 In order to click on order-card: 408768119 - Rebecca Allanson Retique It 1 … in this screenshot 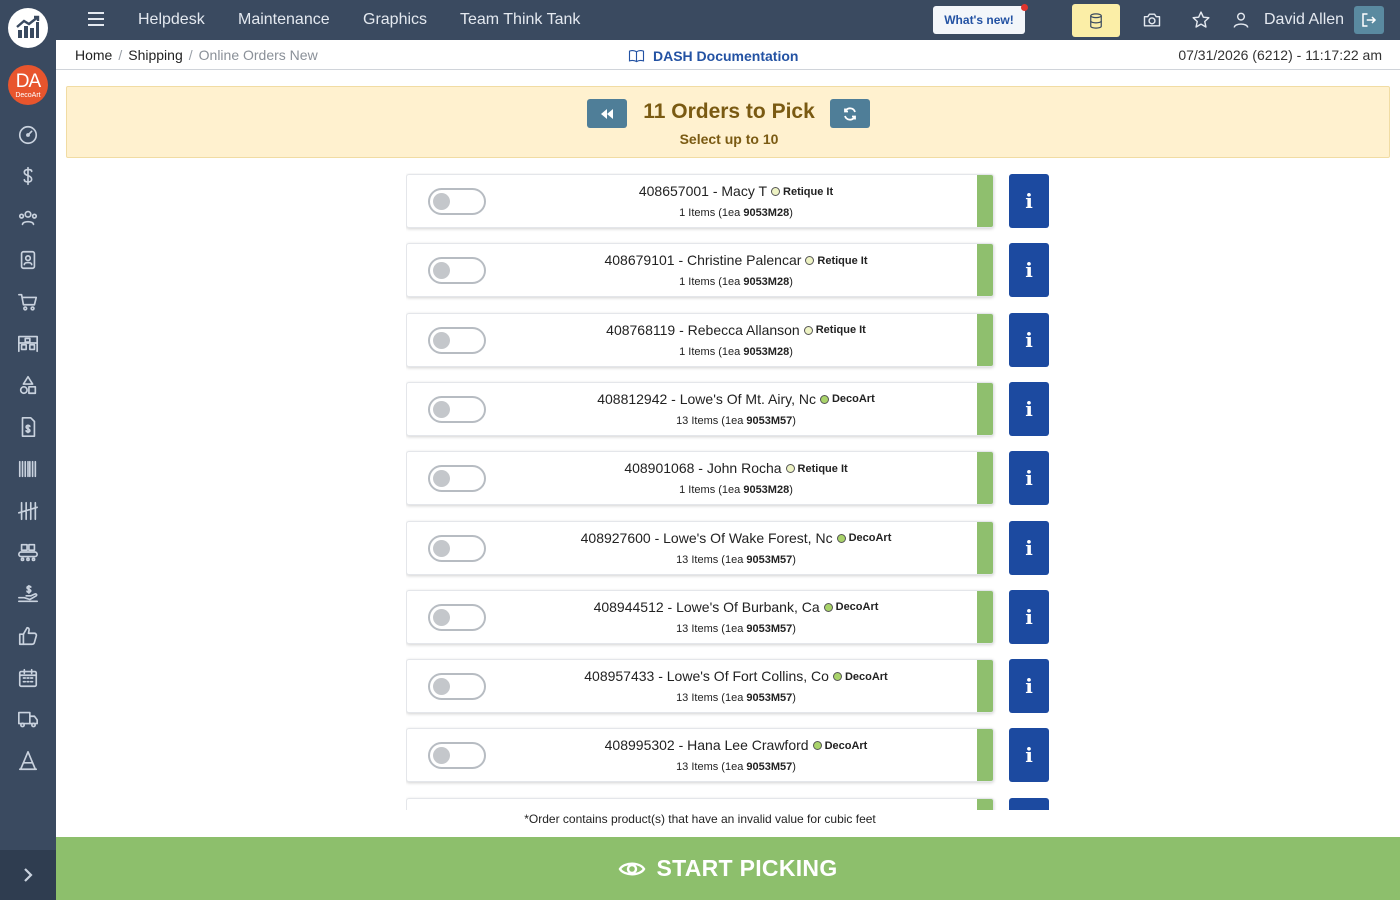, I will do `click(700, 339)`.